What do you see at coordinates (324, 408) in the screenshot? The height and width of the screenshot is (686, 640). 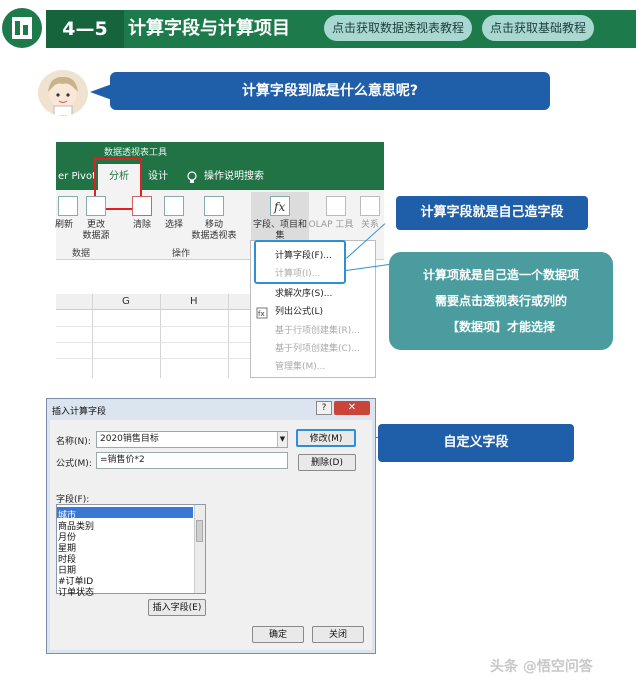 I see `help-button: ?` at bounding box center [324, 408].